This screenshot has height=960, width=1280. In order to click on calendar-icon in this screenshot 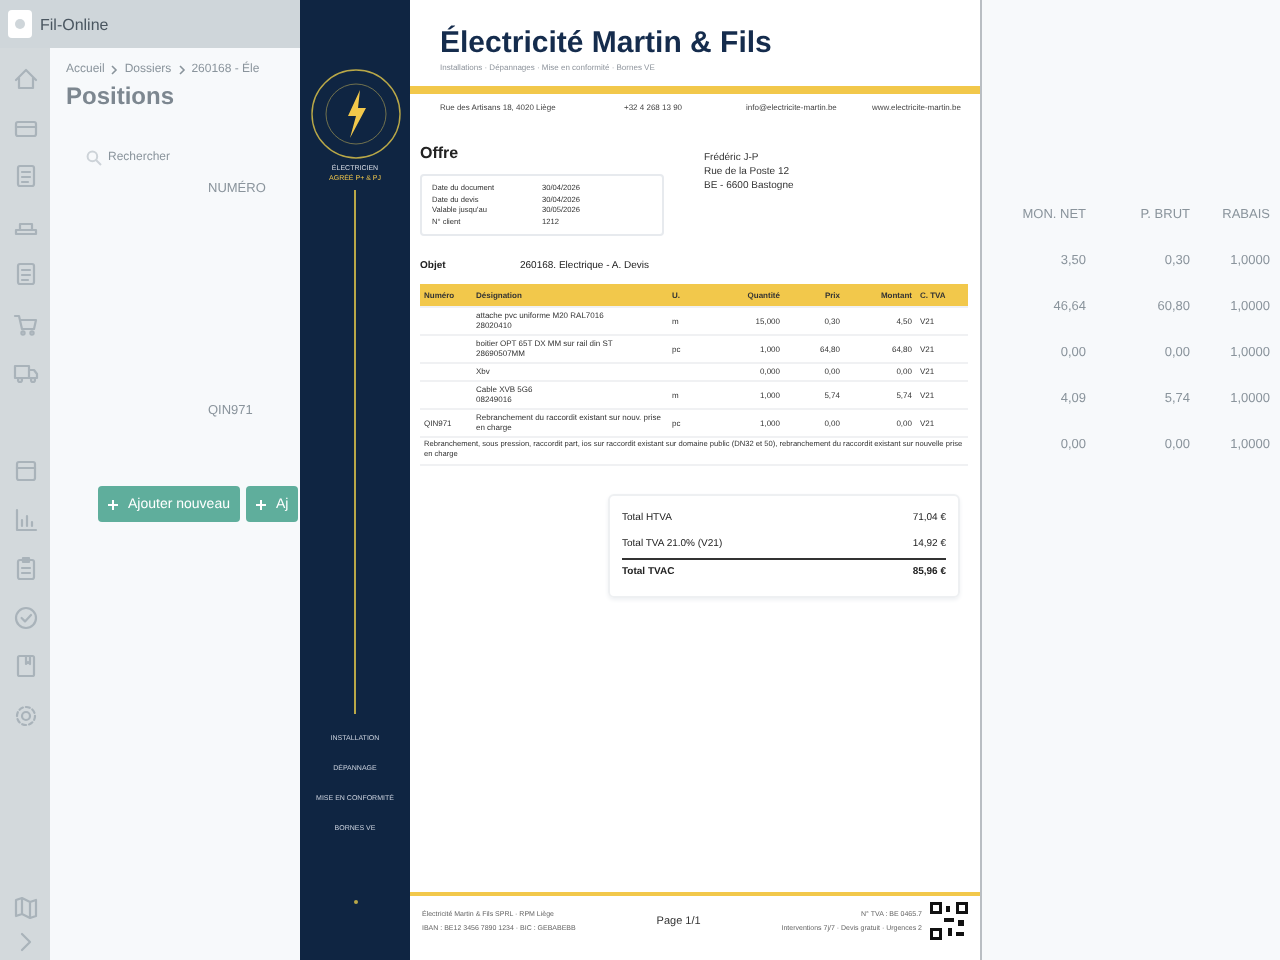, I will do `click(25, 470)`.